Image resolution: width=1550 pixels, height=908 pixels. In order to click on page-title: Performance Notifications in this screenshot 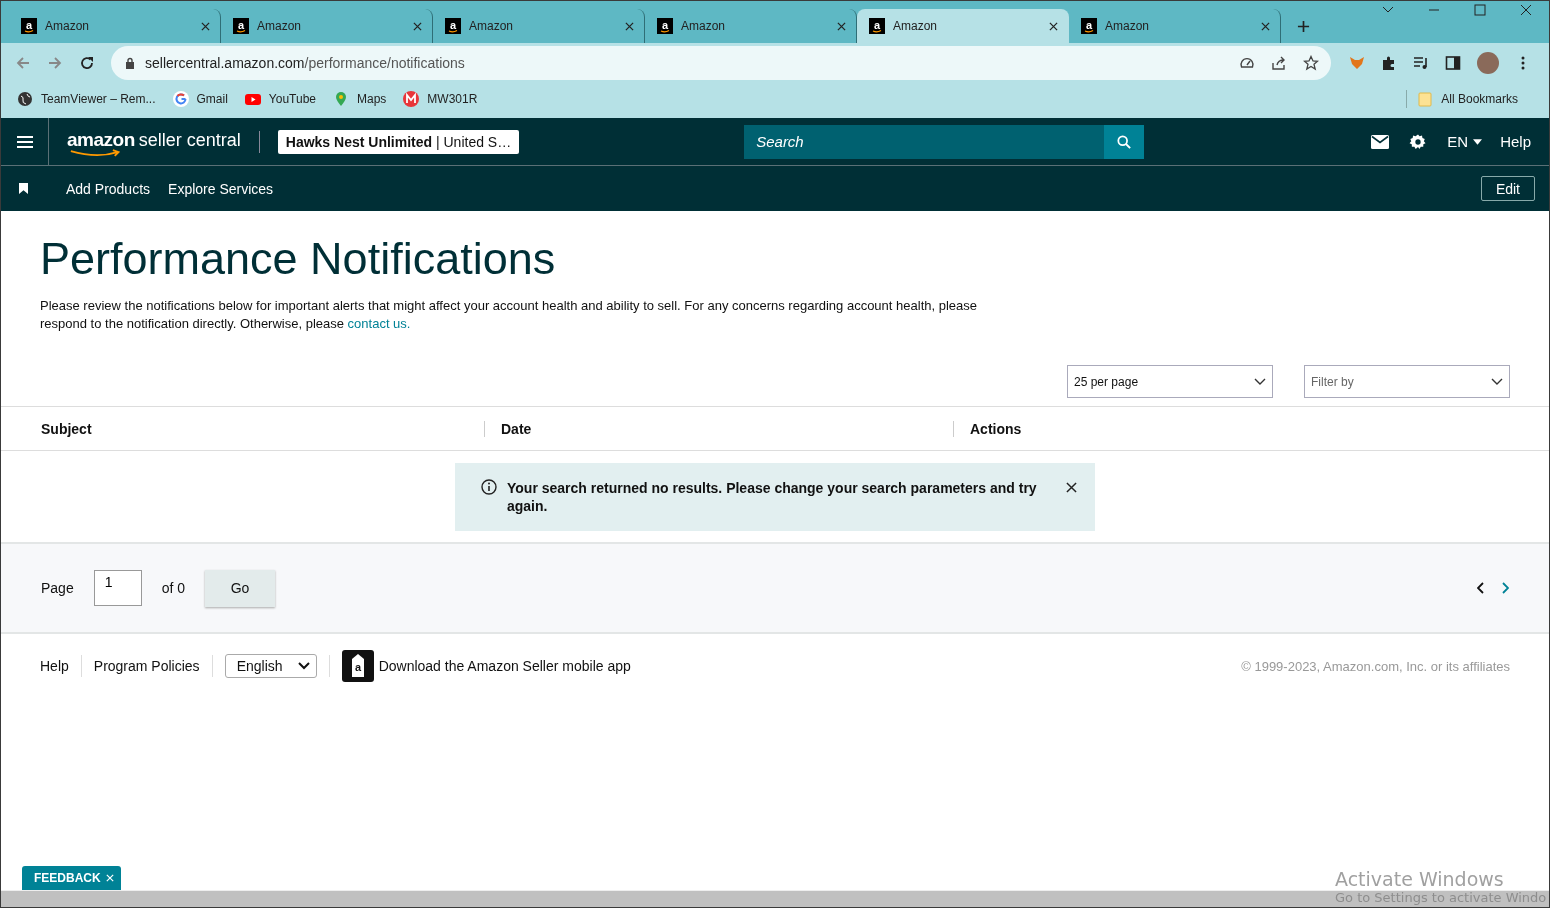, I will do `click(298, 259)`.